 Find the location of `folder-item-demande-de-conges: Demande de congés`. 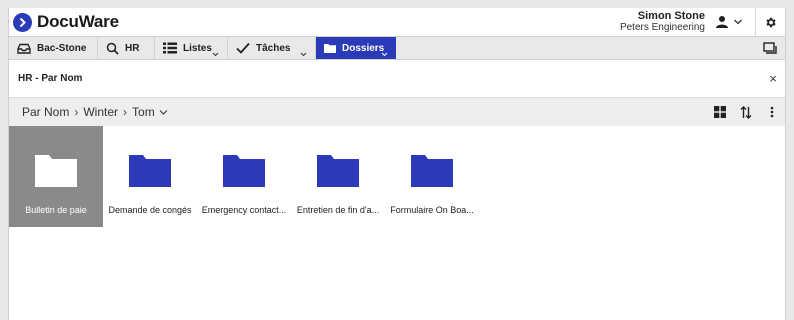

folder-item-demande-de-conges: Demande de congés is located at coordinates (150, 176).